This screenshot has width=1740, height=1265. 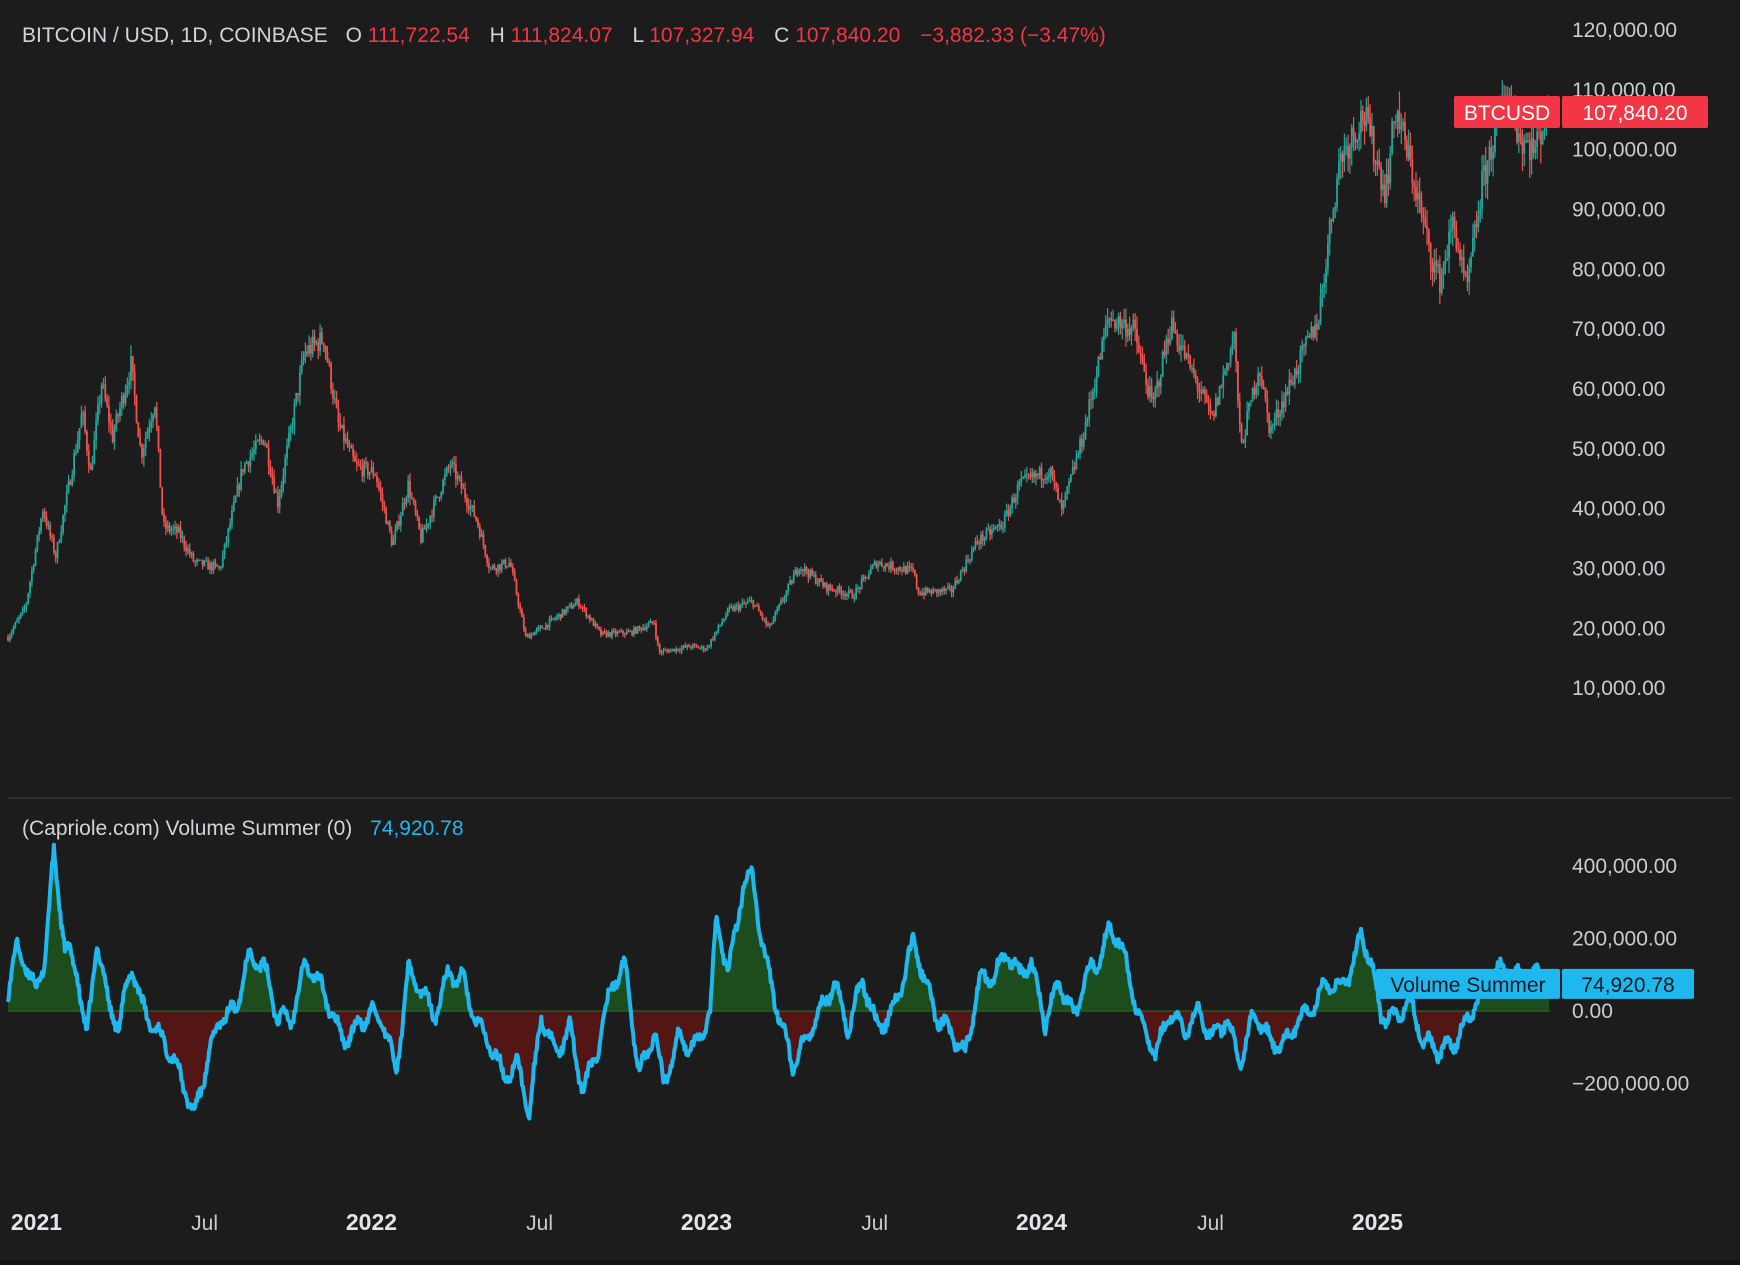 I want to click on price-axis-tick-label: 80,000.00, so click(x=1618, y=269).